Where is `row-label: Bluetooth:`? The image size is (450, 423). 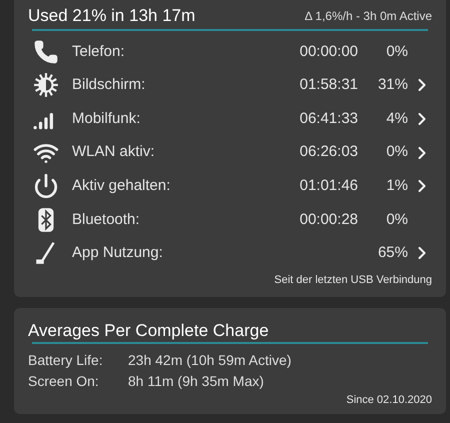
row-label: Bluetooth: is located at coordinates (106, 220).